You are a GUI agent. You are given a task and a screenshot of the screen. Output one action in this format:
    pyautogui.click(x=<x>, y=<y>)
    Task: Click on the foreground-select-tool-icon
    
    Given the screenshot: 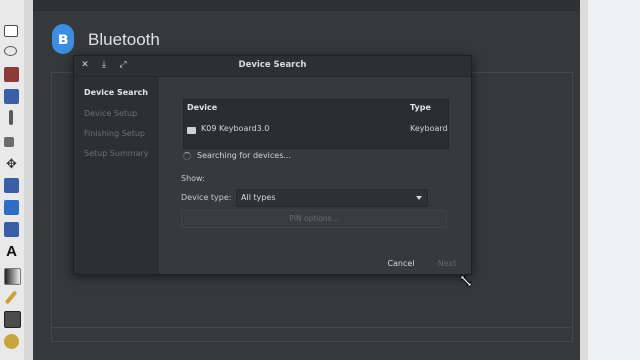 What is the action you would take?
    pyautogui.click(x=11, y=96)
    